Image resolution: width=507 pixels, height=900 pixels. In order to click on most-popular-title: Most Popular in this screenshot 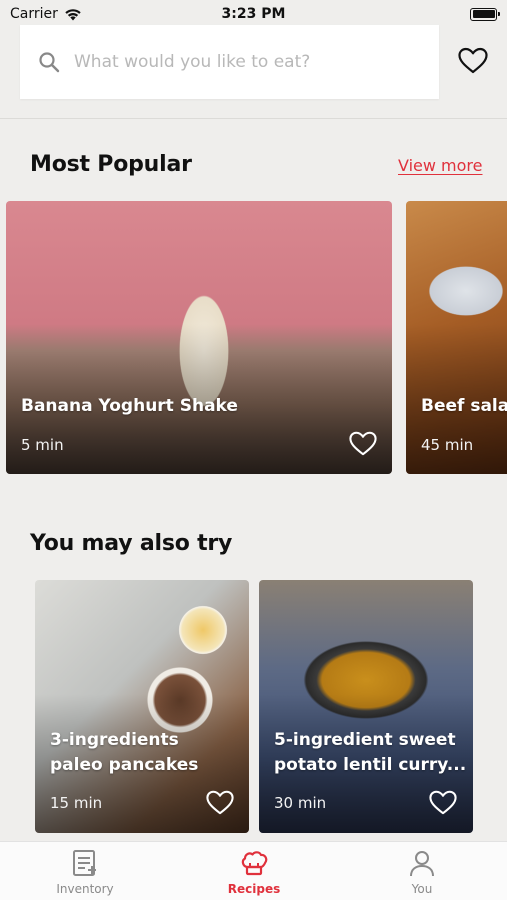, I will do `click(111, 164)`.